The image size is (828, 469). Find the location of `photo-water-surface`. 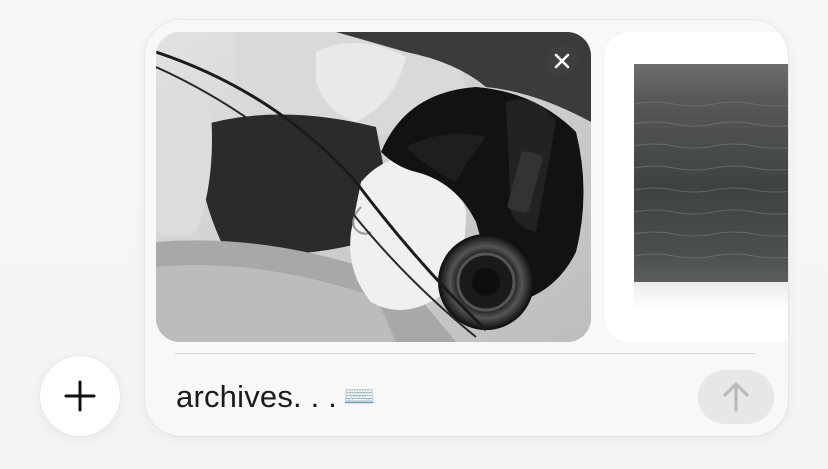

photo-water-surface is located at coordinates (711, 187).